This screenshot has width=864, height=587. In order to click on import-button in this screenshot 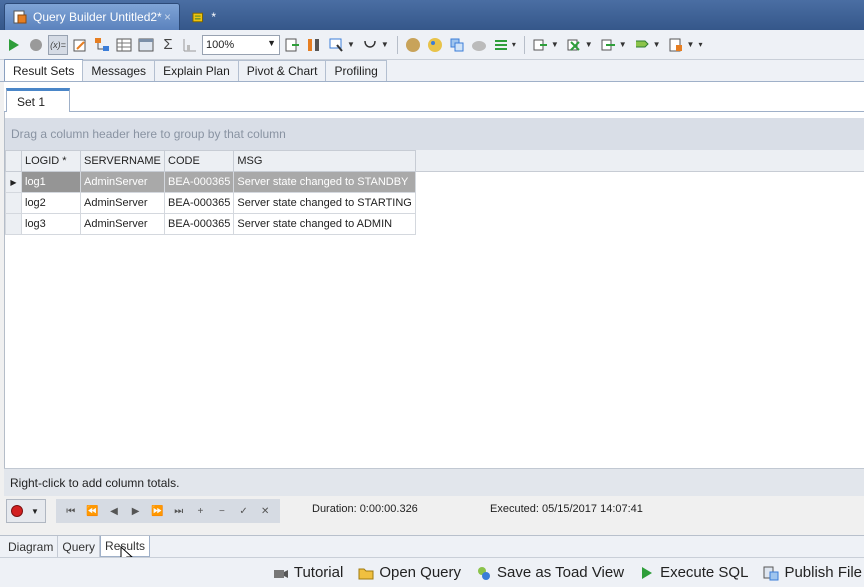, I will do `click(574, 45)`.